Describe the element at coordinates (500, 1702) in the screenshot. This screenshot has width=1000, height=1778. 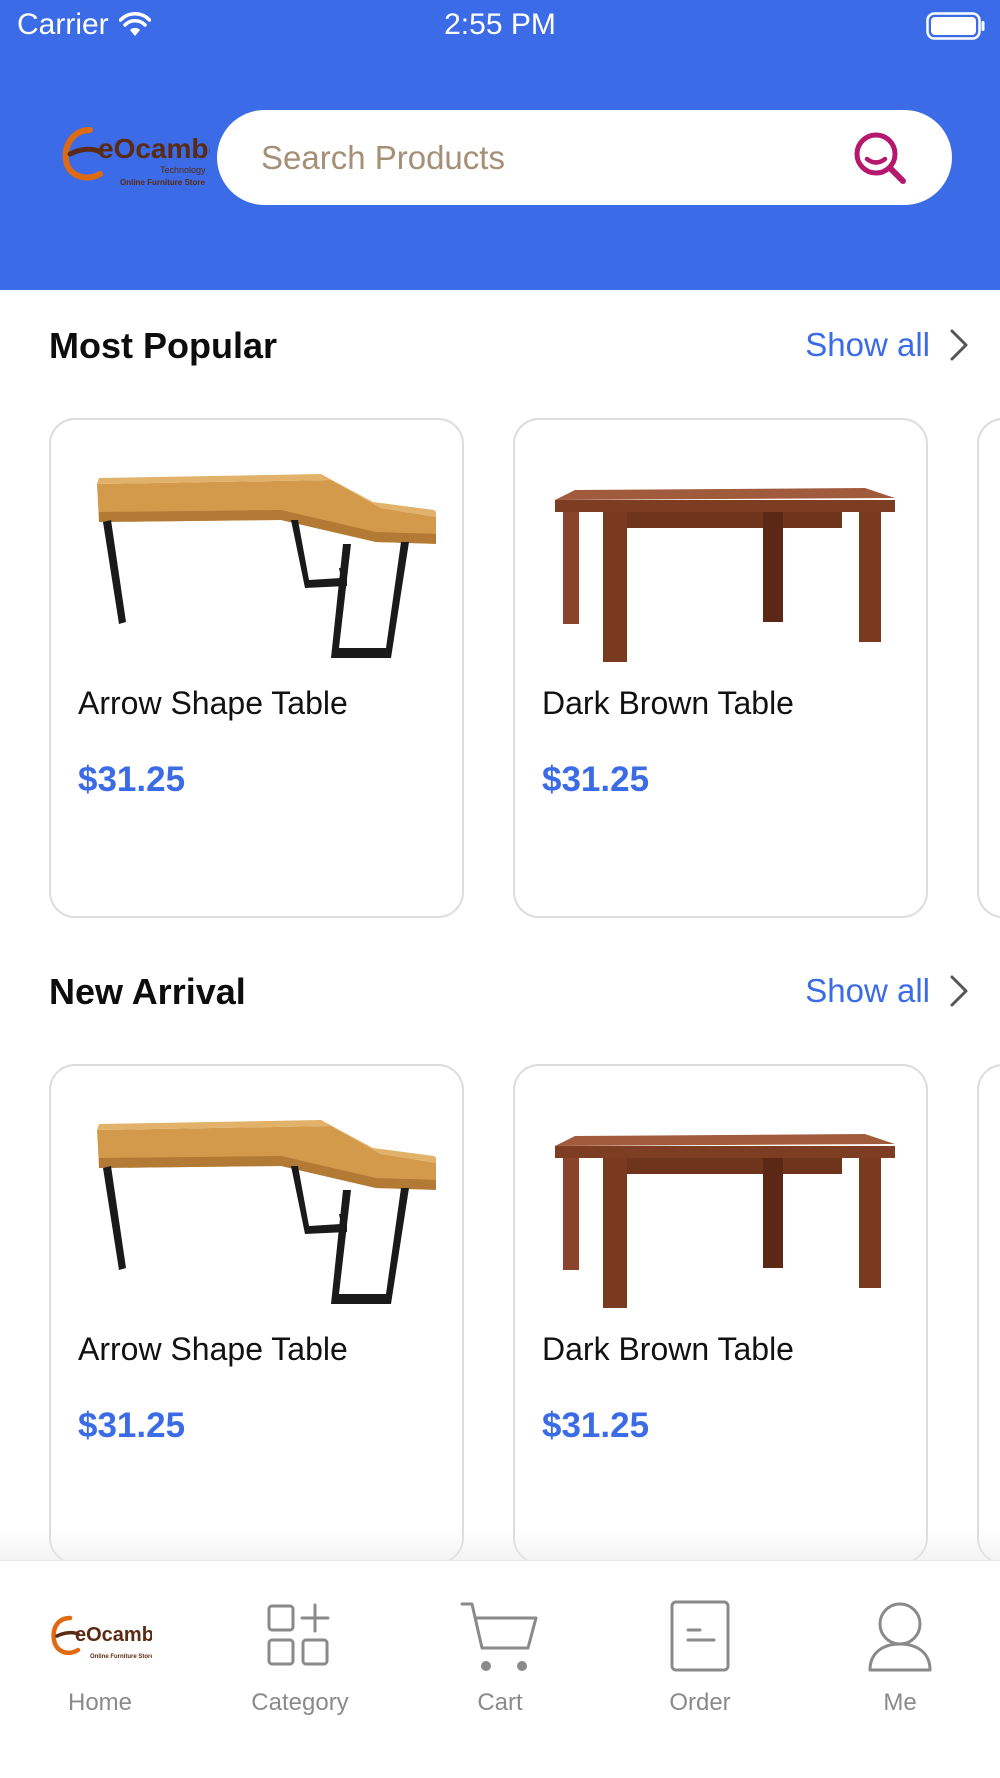
I see `tab-label: Cart` at that location.